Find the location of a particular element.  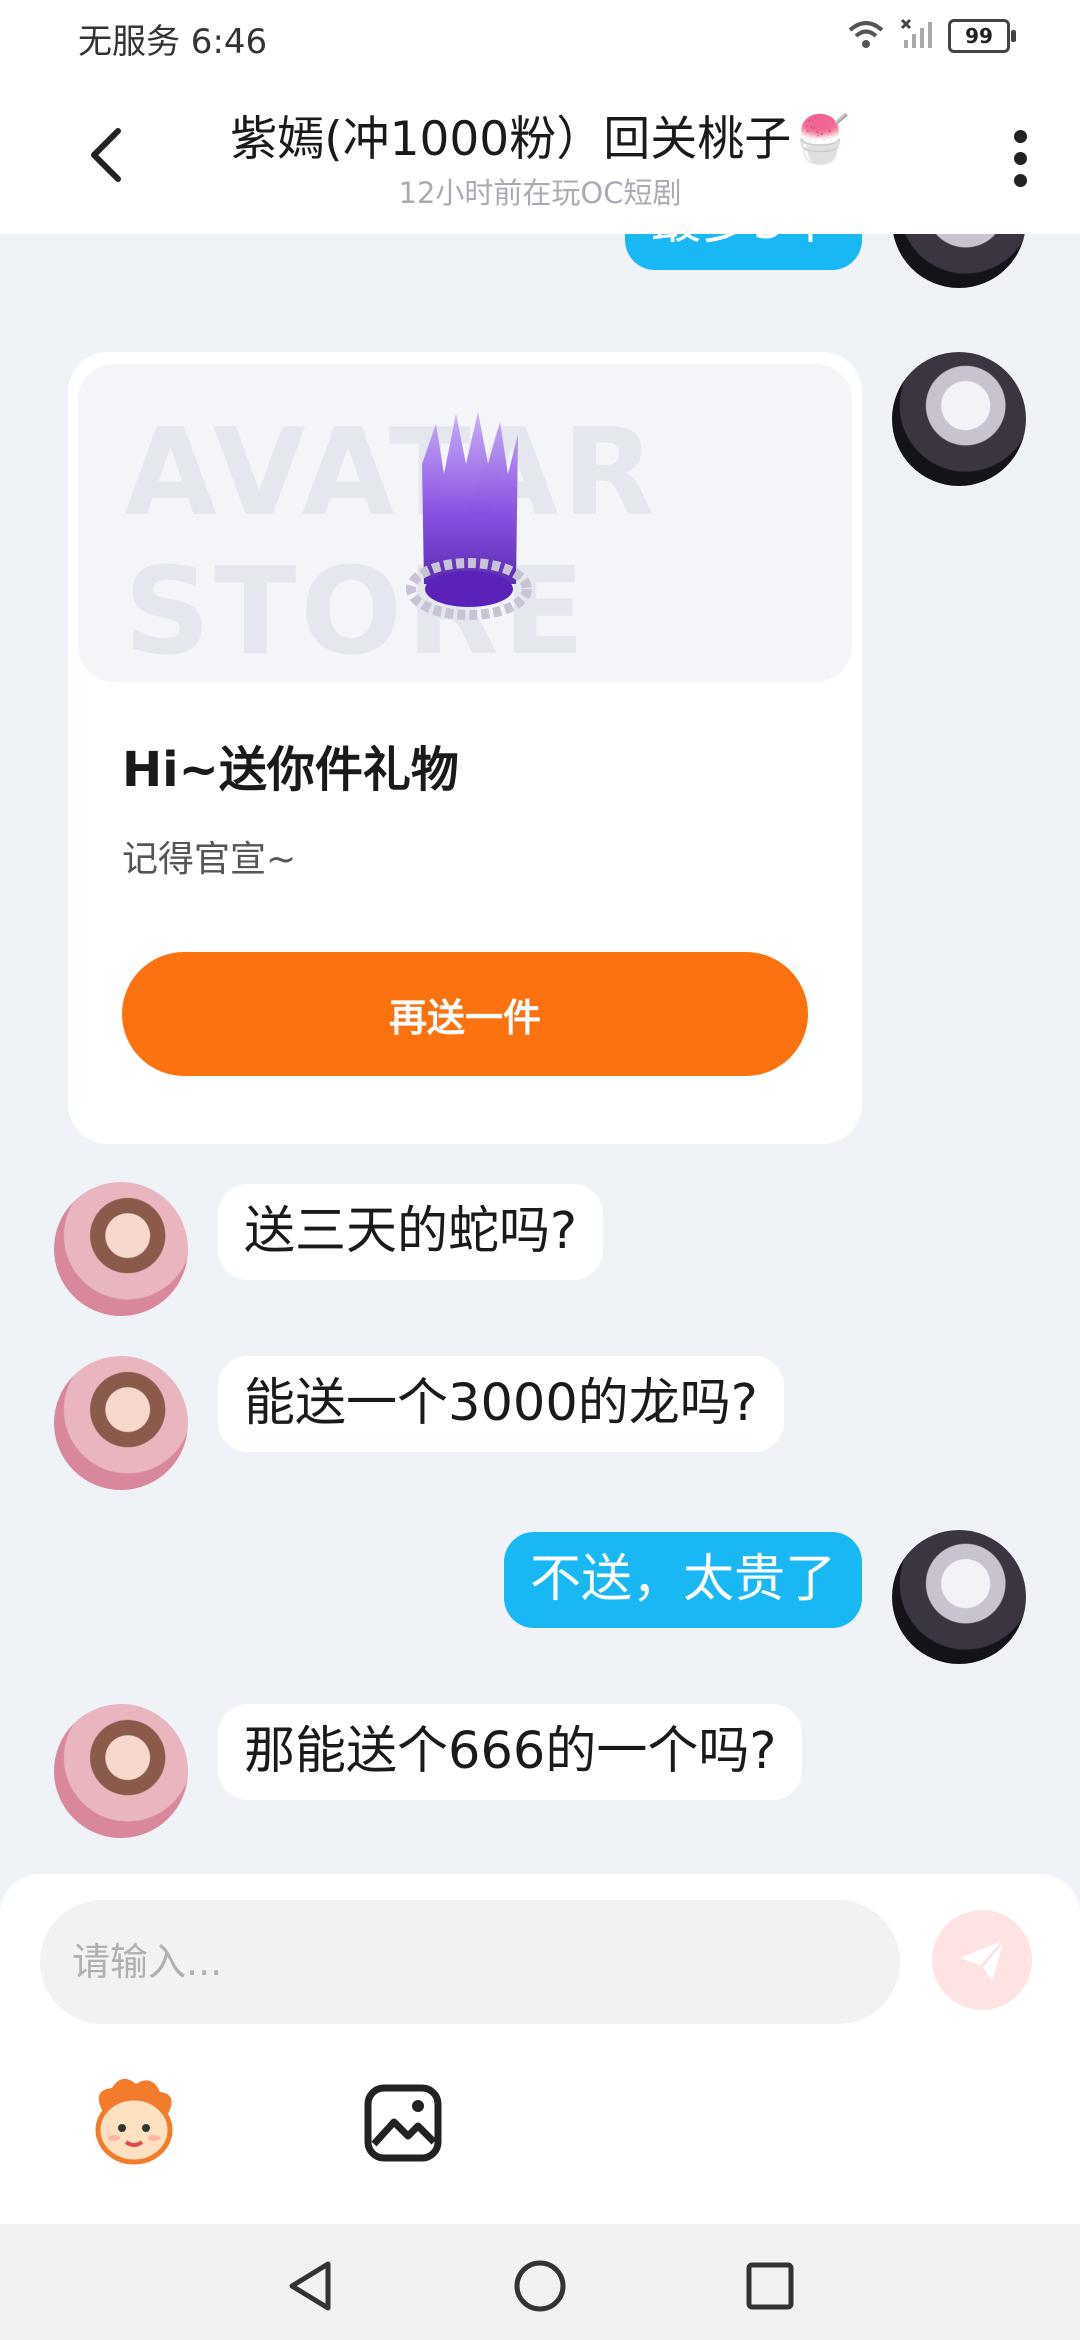

back-button is located at coordinates (106, 155).